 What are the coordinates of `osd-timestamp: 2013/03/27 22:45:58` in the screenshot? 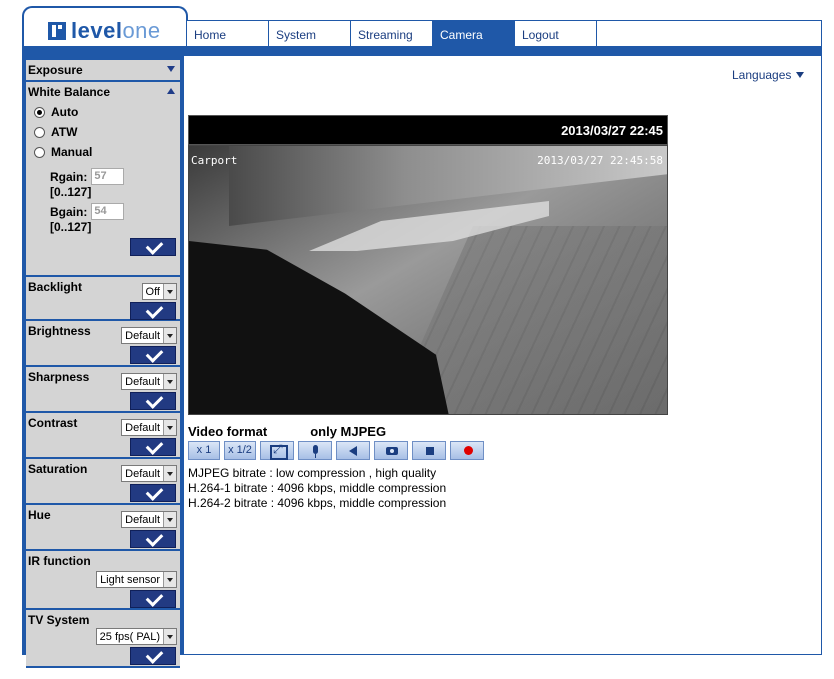 It's located at (600, 160).